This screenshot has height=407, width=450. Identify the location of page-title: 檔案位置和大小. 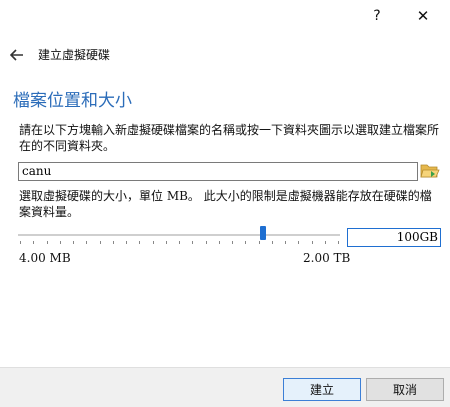
(72, 101).